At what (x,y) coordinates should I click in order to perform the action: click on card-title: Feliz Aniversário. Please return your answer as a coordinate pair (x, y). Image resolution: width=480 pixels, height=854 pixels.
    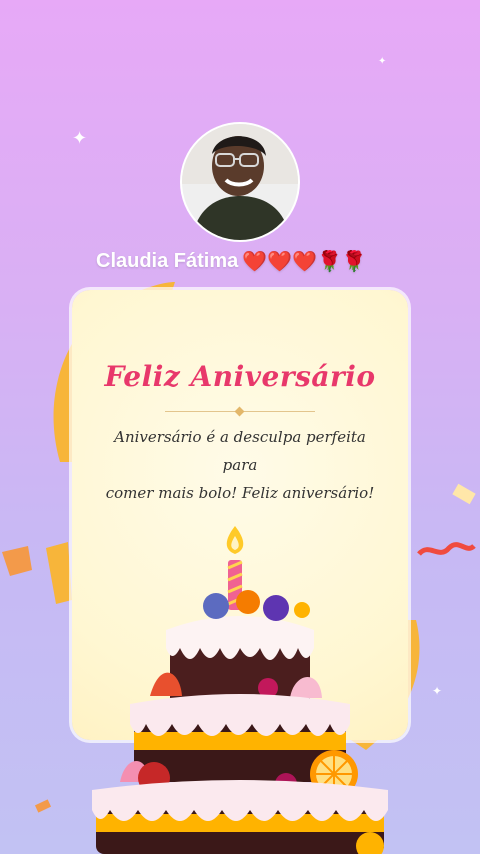
    Looking at the image, I should click on (240, 376).